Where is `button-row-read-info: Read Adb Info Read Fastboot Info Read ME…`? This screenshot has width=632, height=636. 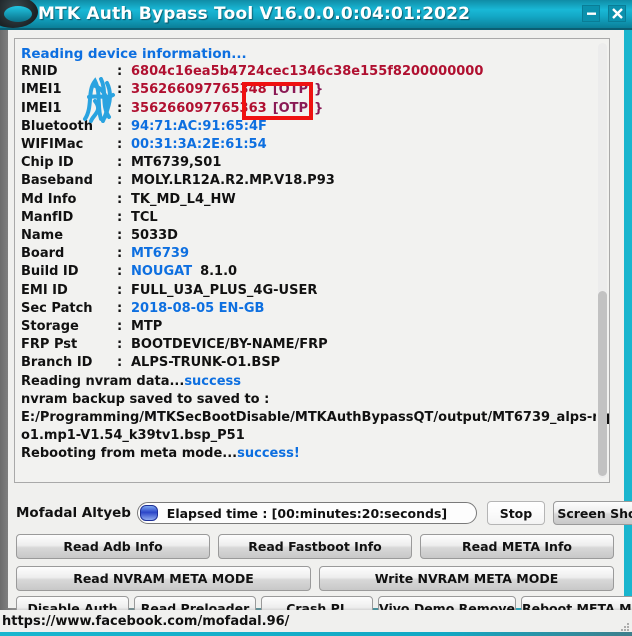
button-row-read-info: Read Adb Info Read Fastboot Info Read ME… is located at coordinates (315, 546).